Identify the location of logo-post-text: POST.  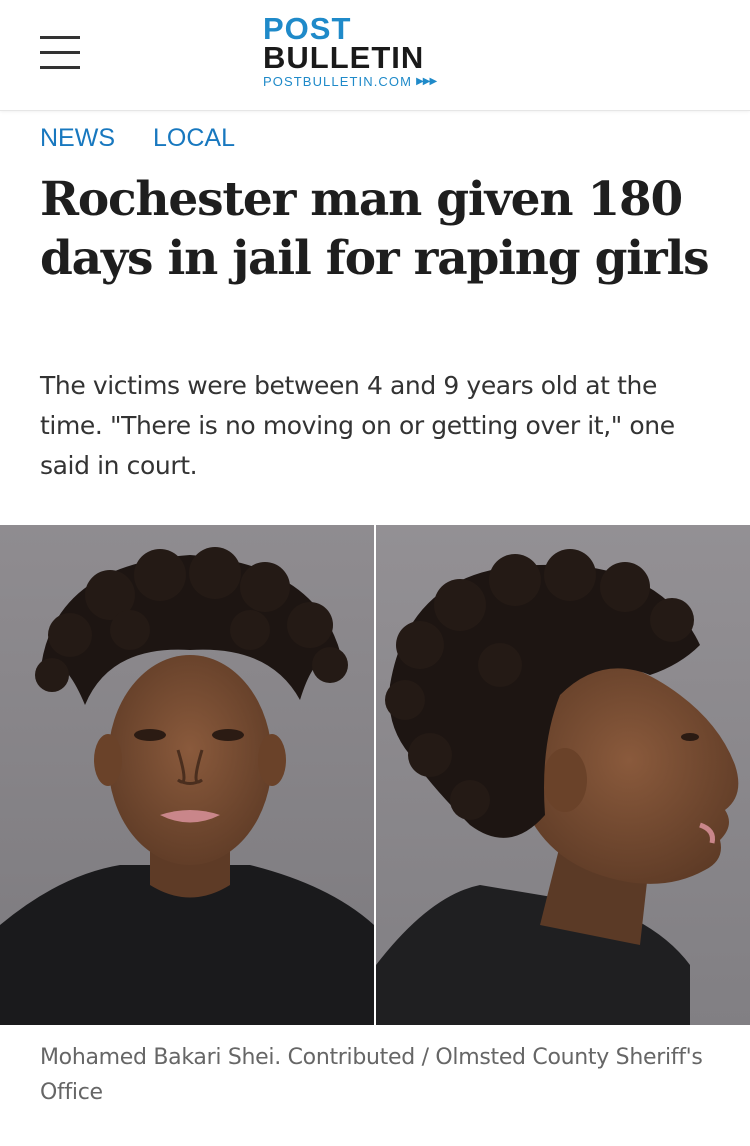
(307, 28).